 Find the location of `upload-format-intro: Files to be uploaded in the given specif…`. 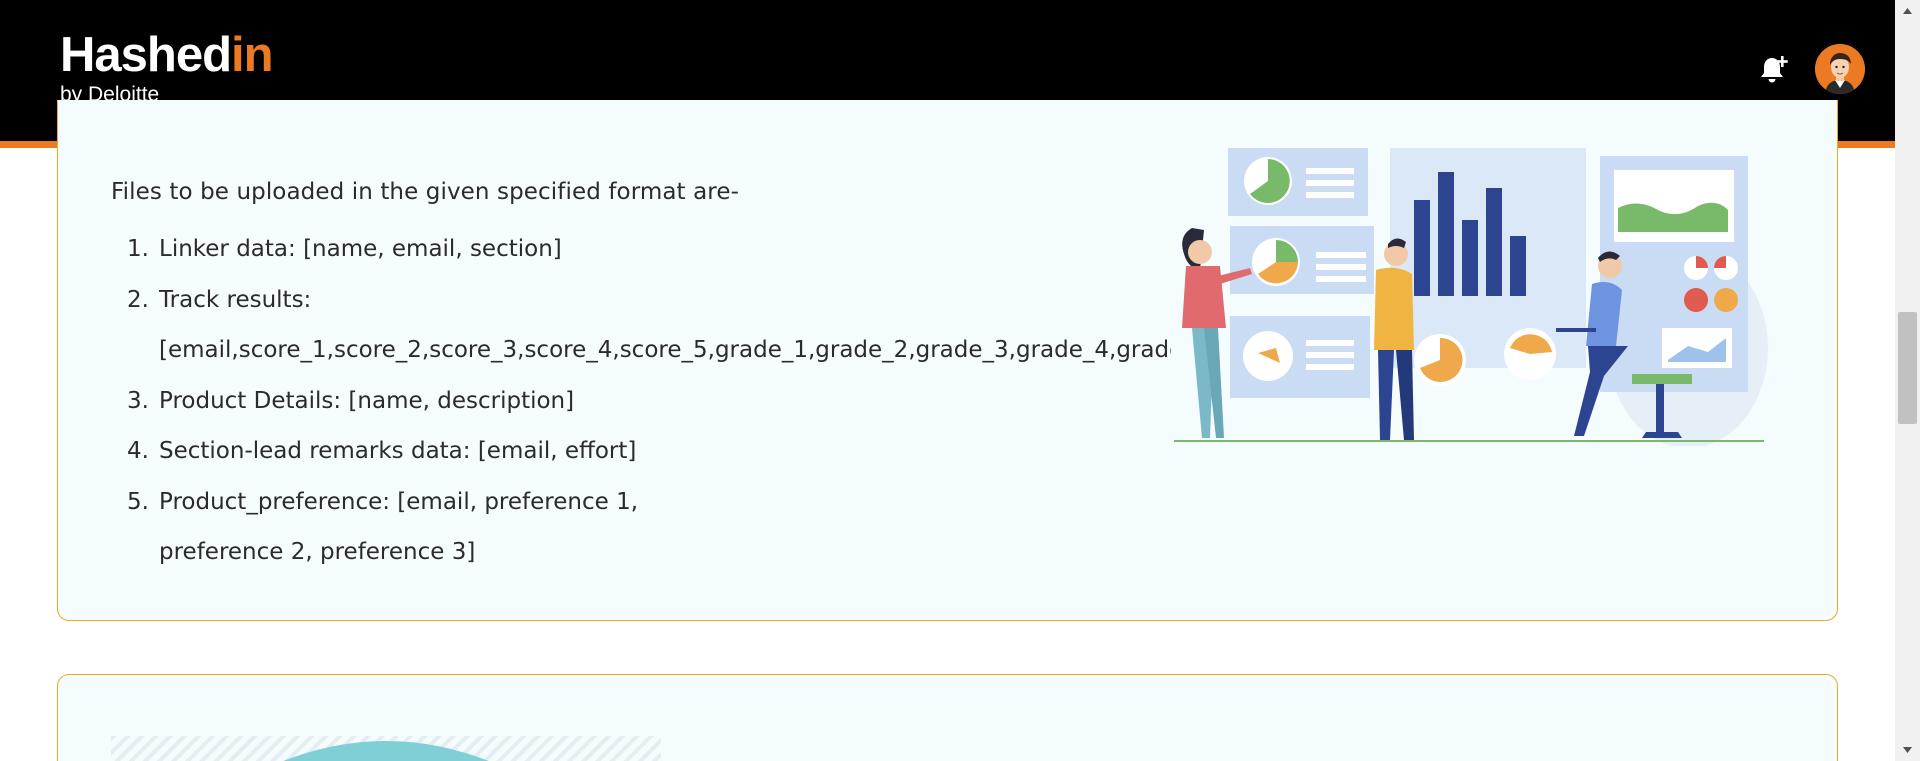

upload-format-intro: Files to be uploaded in the given specif… is located at coordinates (425, 192).